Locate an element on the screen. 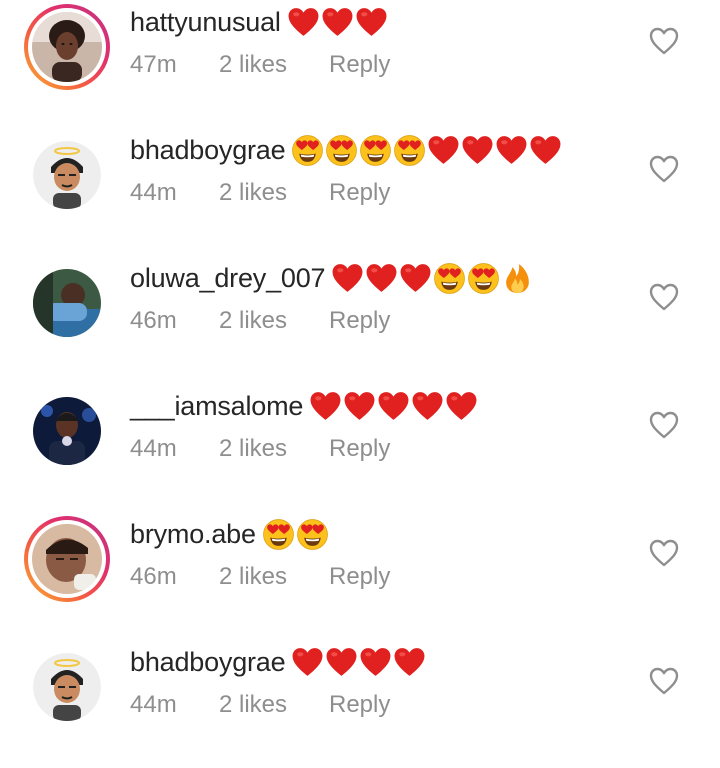 This screenshot has height=768, width=720. comment-meta: 46m 2 likes Reply is located at coordinates (260, 577).